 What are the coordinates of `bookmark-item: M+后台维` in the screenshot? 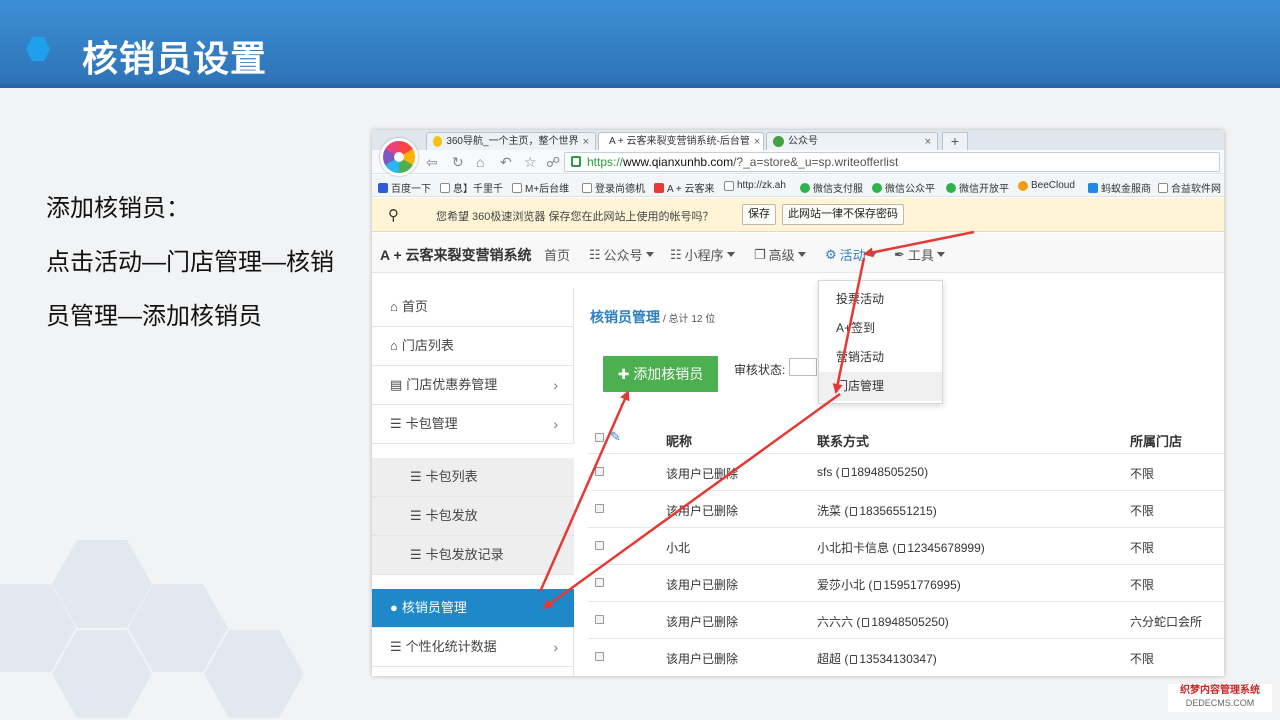 It's located at (540, 187).